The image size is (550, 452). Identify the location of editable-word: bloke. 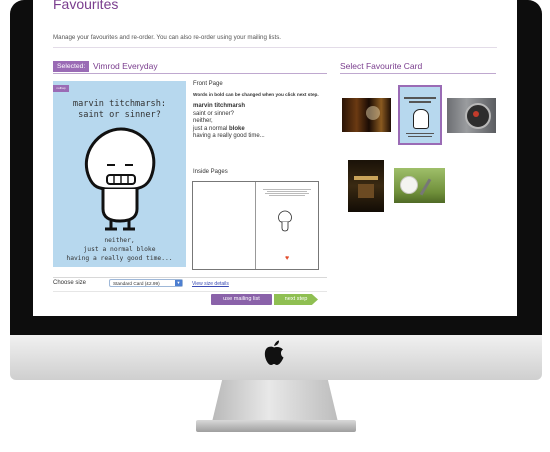
(237, 129).